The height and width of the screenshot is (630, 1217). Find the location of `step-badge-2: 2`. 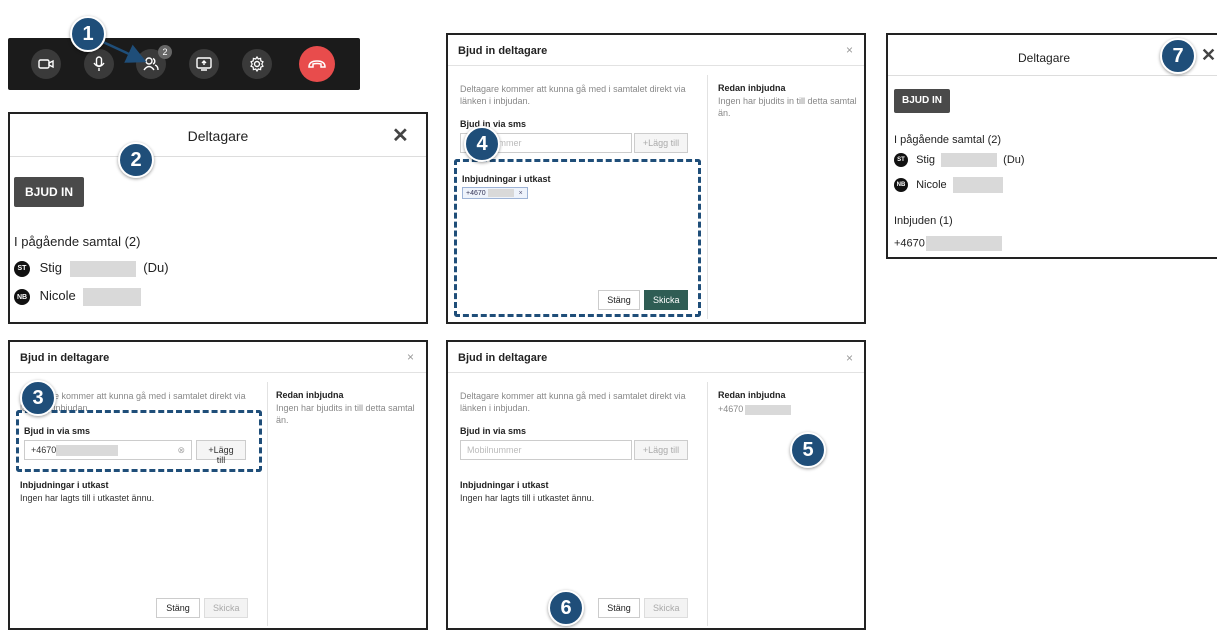

step-badge-2: 2 is located at coordinates (136, 160).